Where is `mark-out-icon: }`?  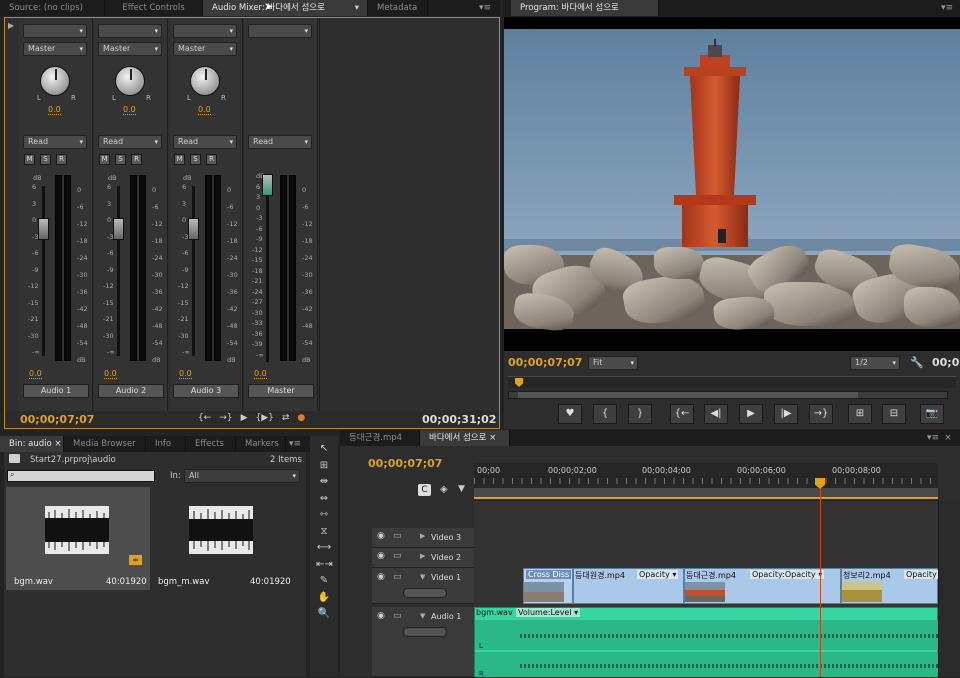
mark-out-icon: } is located at coordinates (640, 414).